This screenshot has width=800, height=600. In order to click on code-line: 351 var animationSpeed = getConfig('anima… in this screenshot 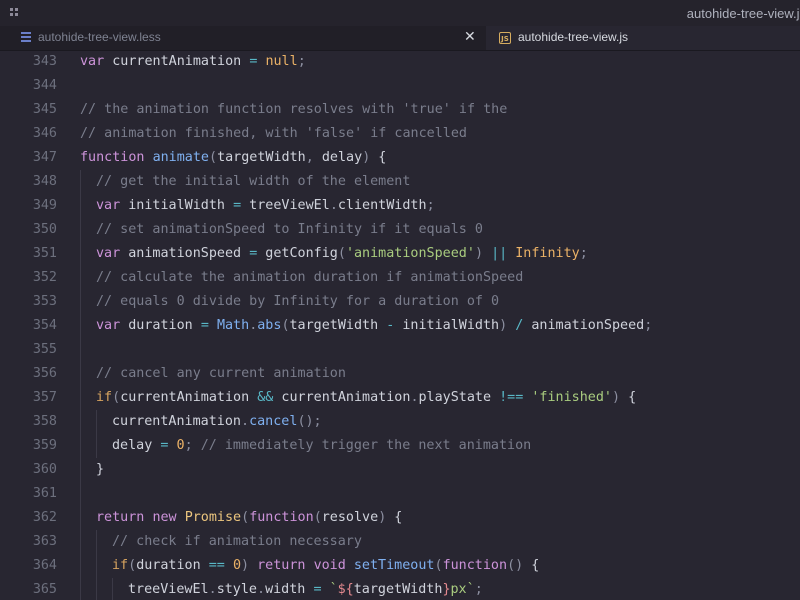, I will do `click(400, 254)`.